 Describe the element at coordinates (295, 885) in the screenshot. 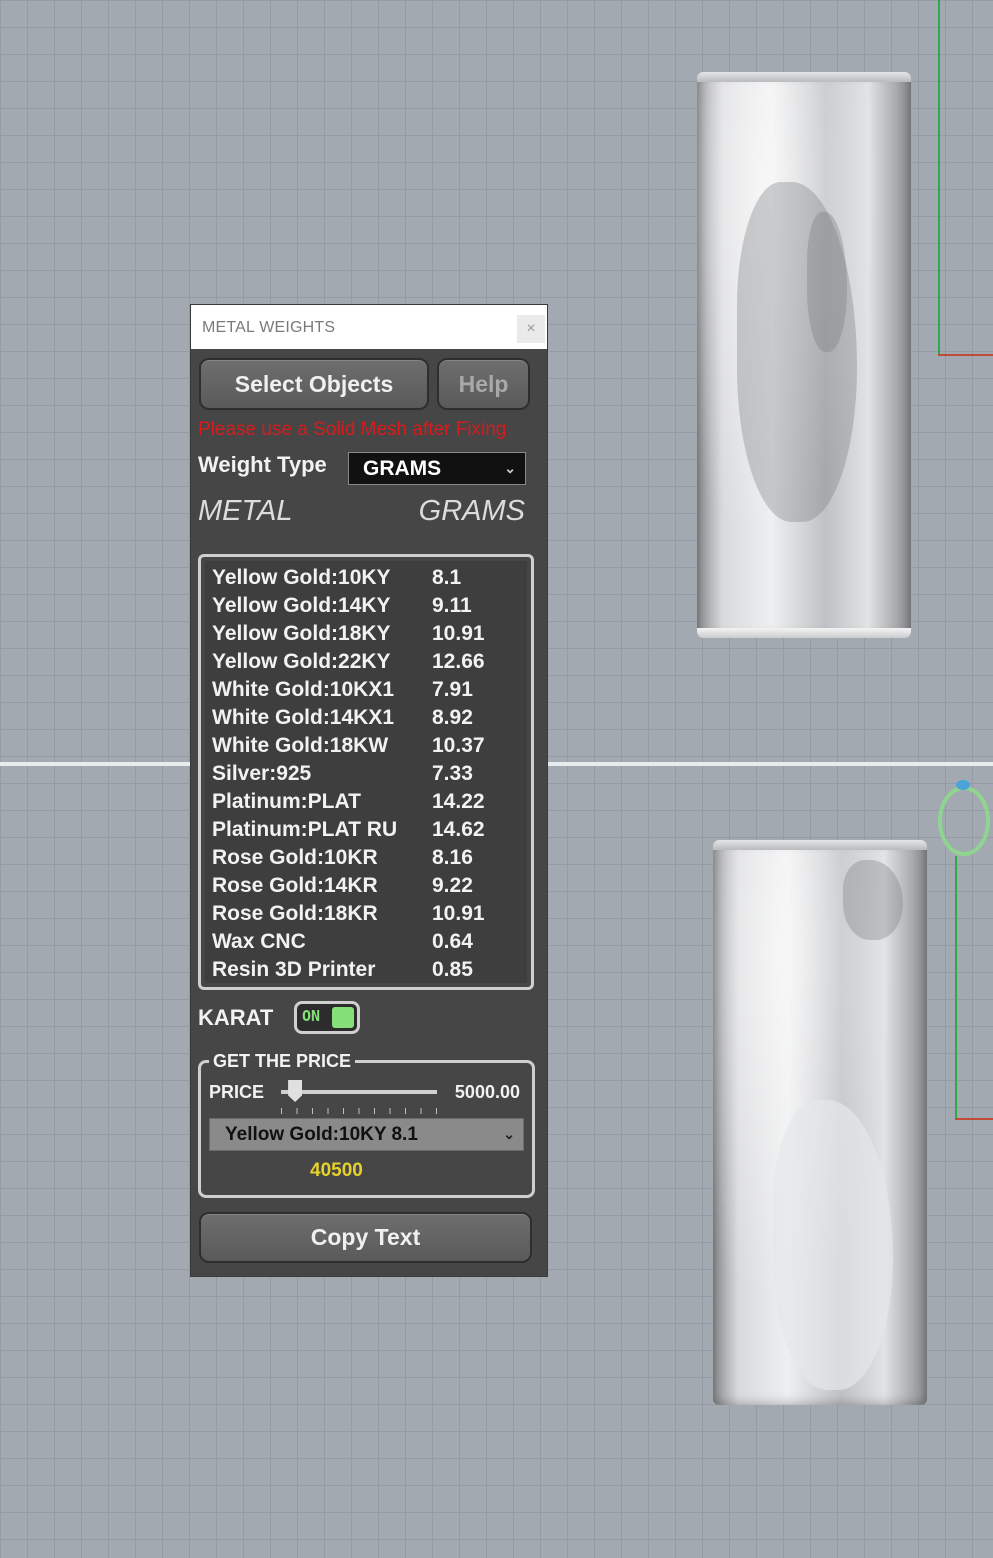

I see `metal-name: Rose Gold:14KR` at that location.